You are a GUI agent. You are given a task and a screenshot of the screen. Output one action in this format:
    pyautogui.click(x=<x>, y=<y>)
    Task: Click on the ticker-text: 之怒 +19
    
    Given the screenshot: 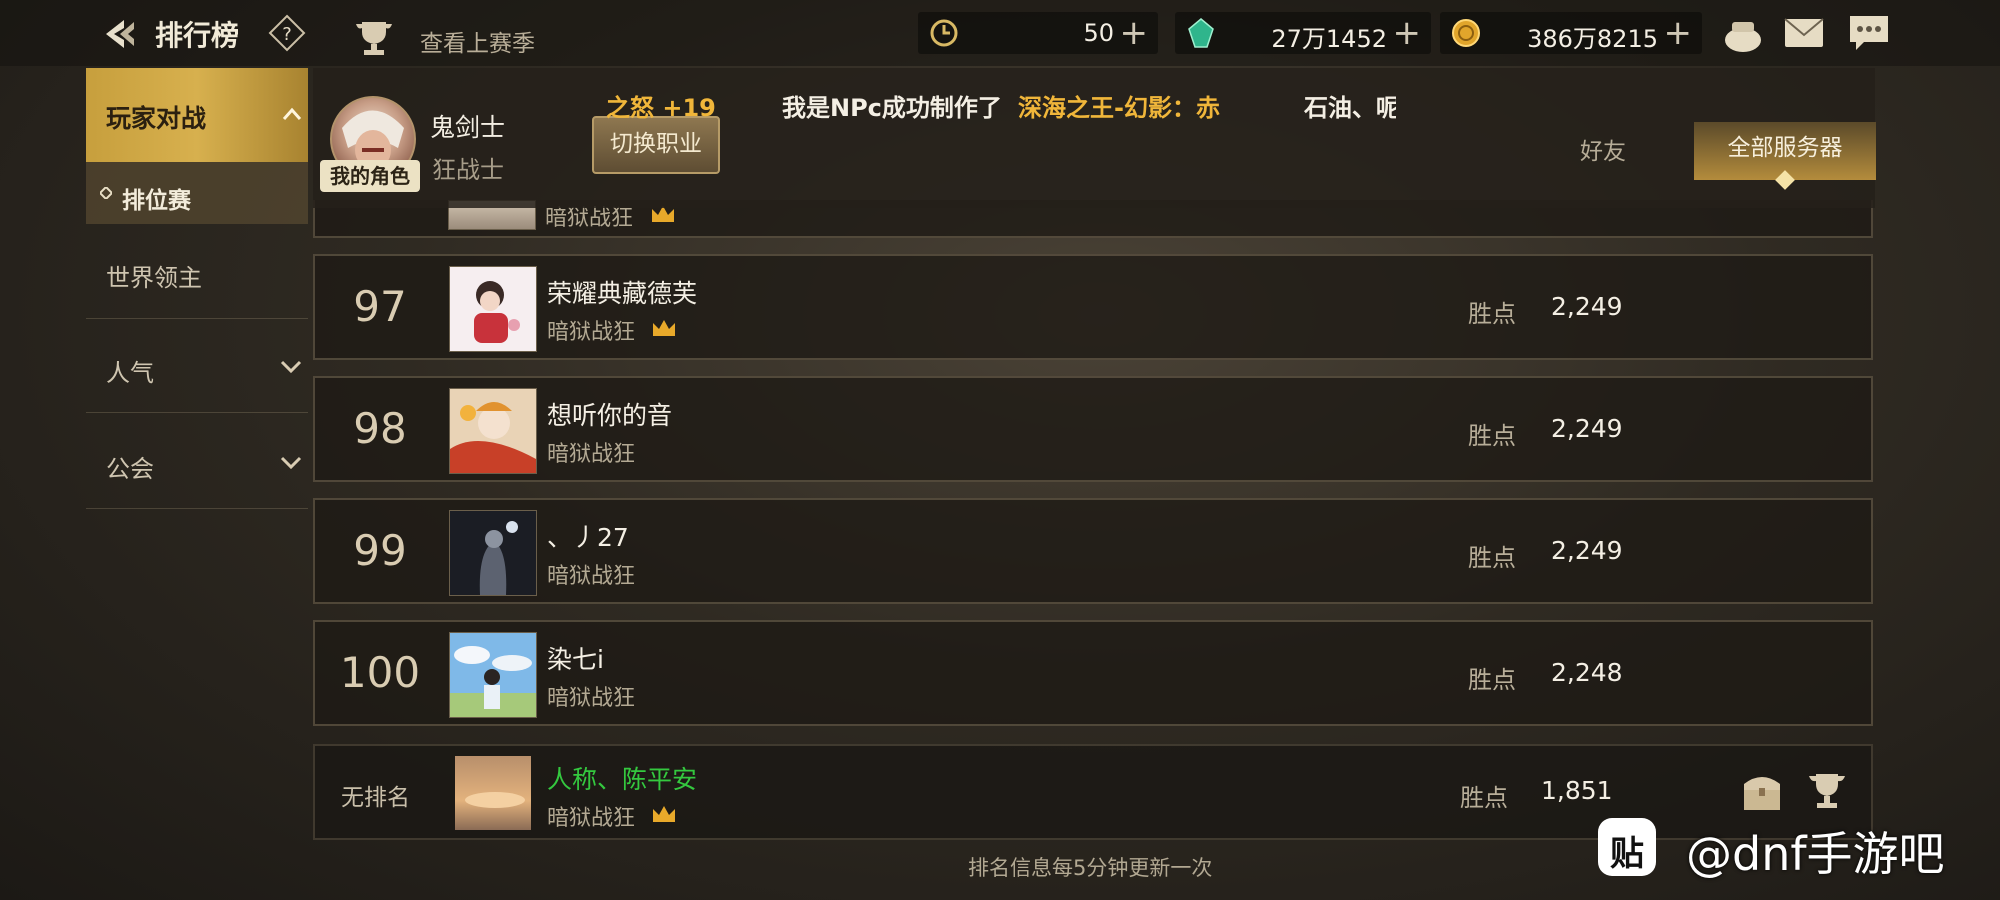 What is the action you would take?
    pyautogui.click(x=661, y=108)
    